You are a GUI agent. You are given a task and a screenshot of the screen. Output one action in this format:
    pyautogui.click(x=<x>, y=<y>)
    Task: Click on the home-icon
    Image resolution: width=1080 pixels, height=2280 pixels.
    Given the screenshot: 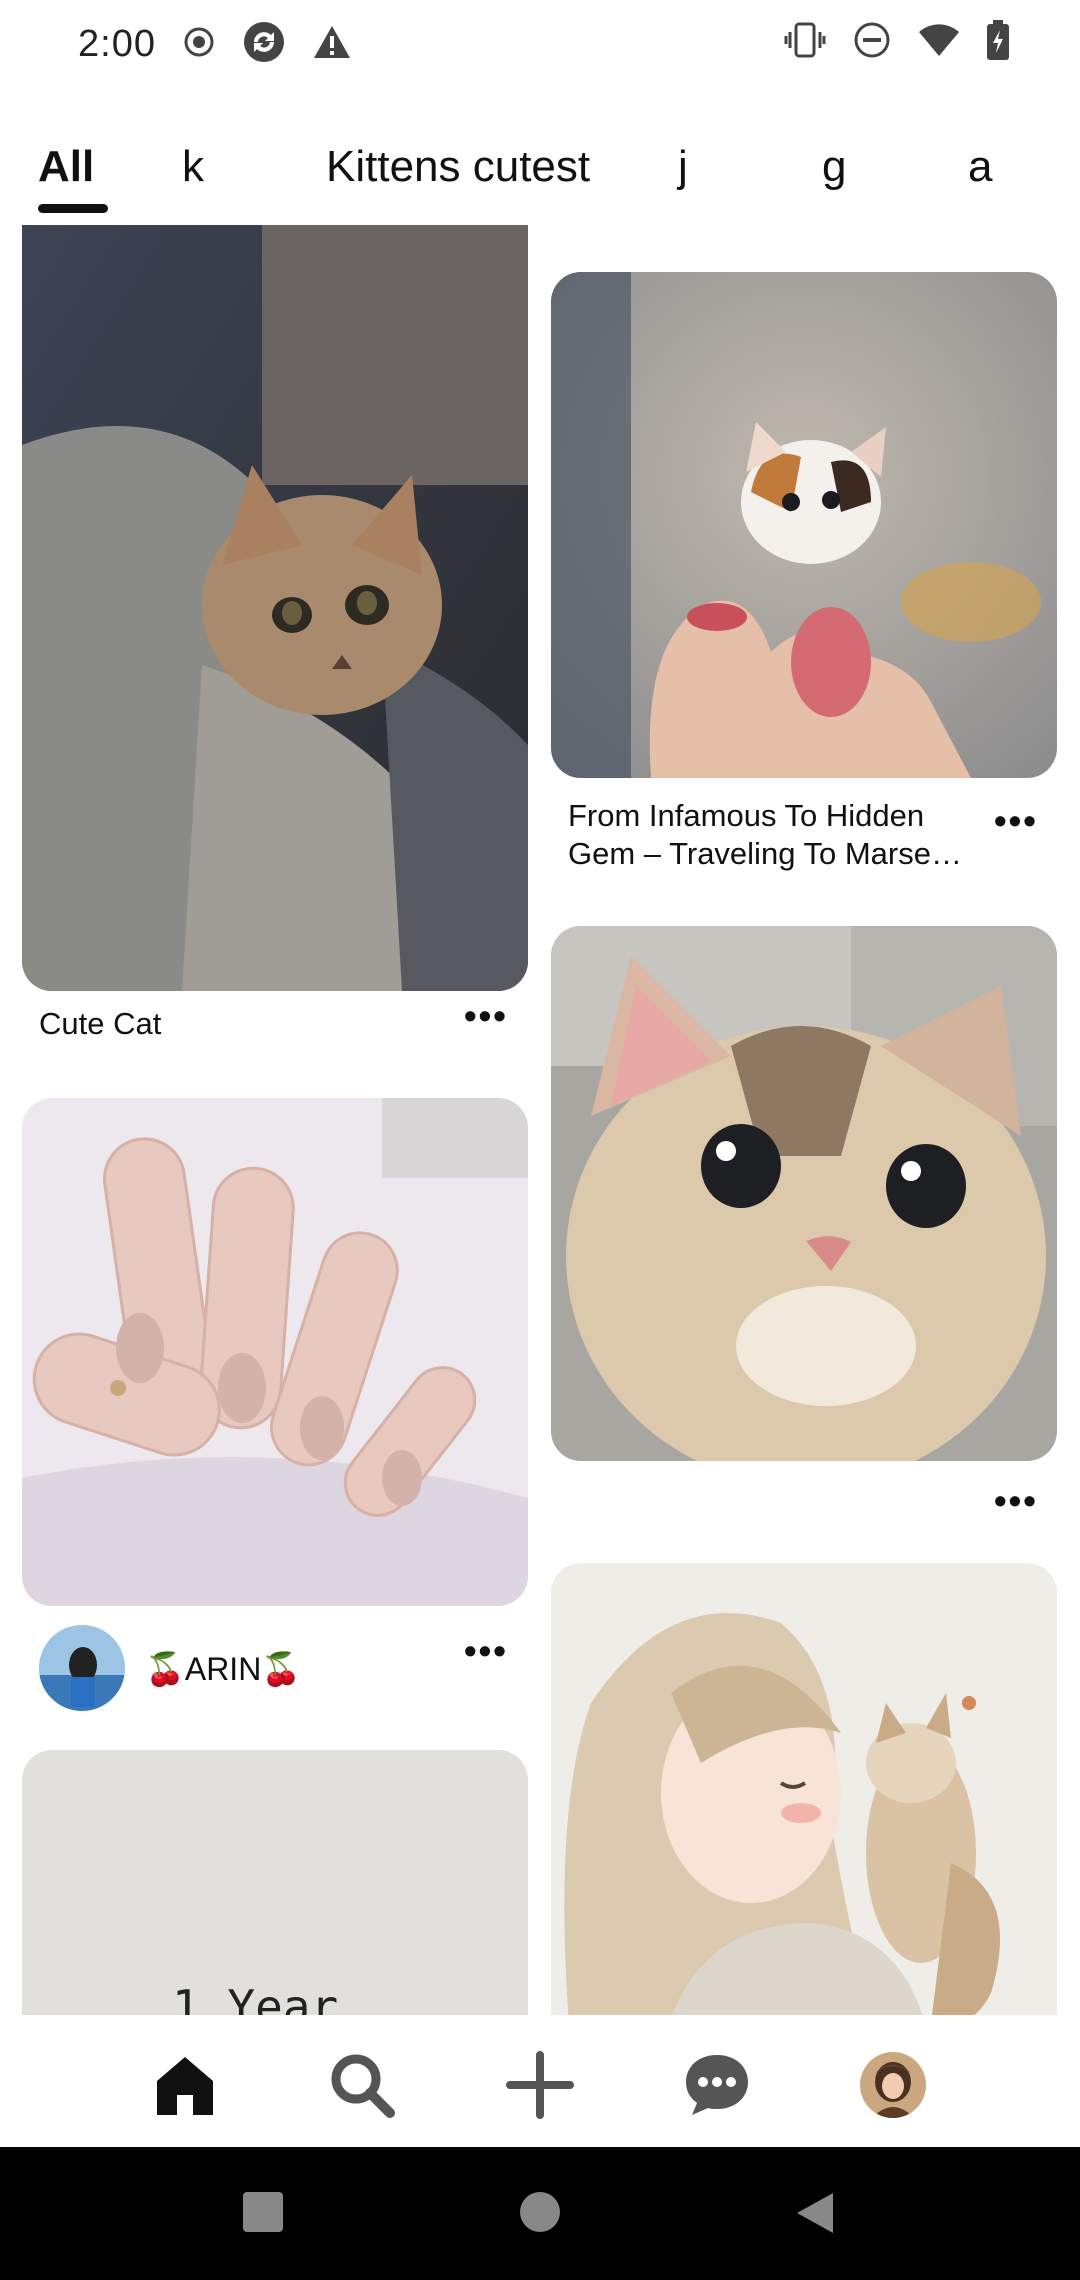 What is the action you would take?
    pyautogui.click(x=185, y=2085)
    